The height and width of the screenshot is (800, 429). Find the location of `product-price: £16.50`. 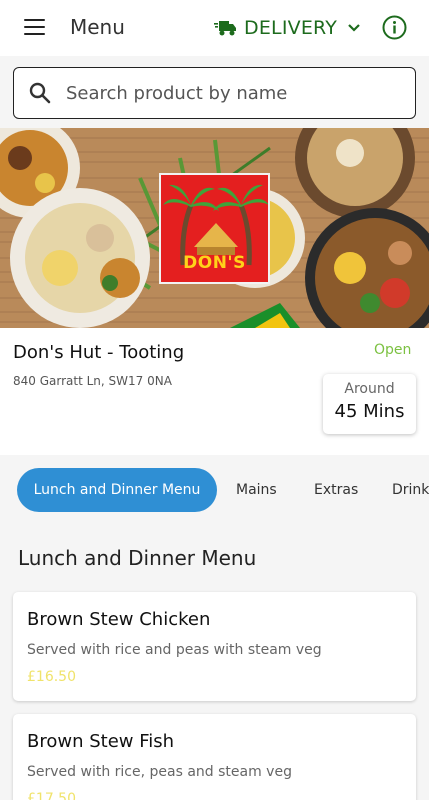

product-price: £16.50 is located at coordinates (51, 677).